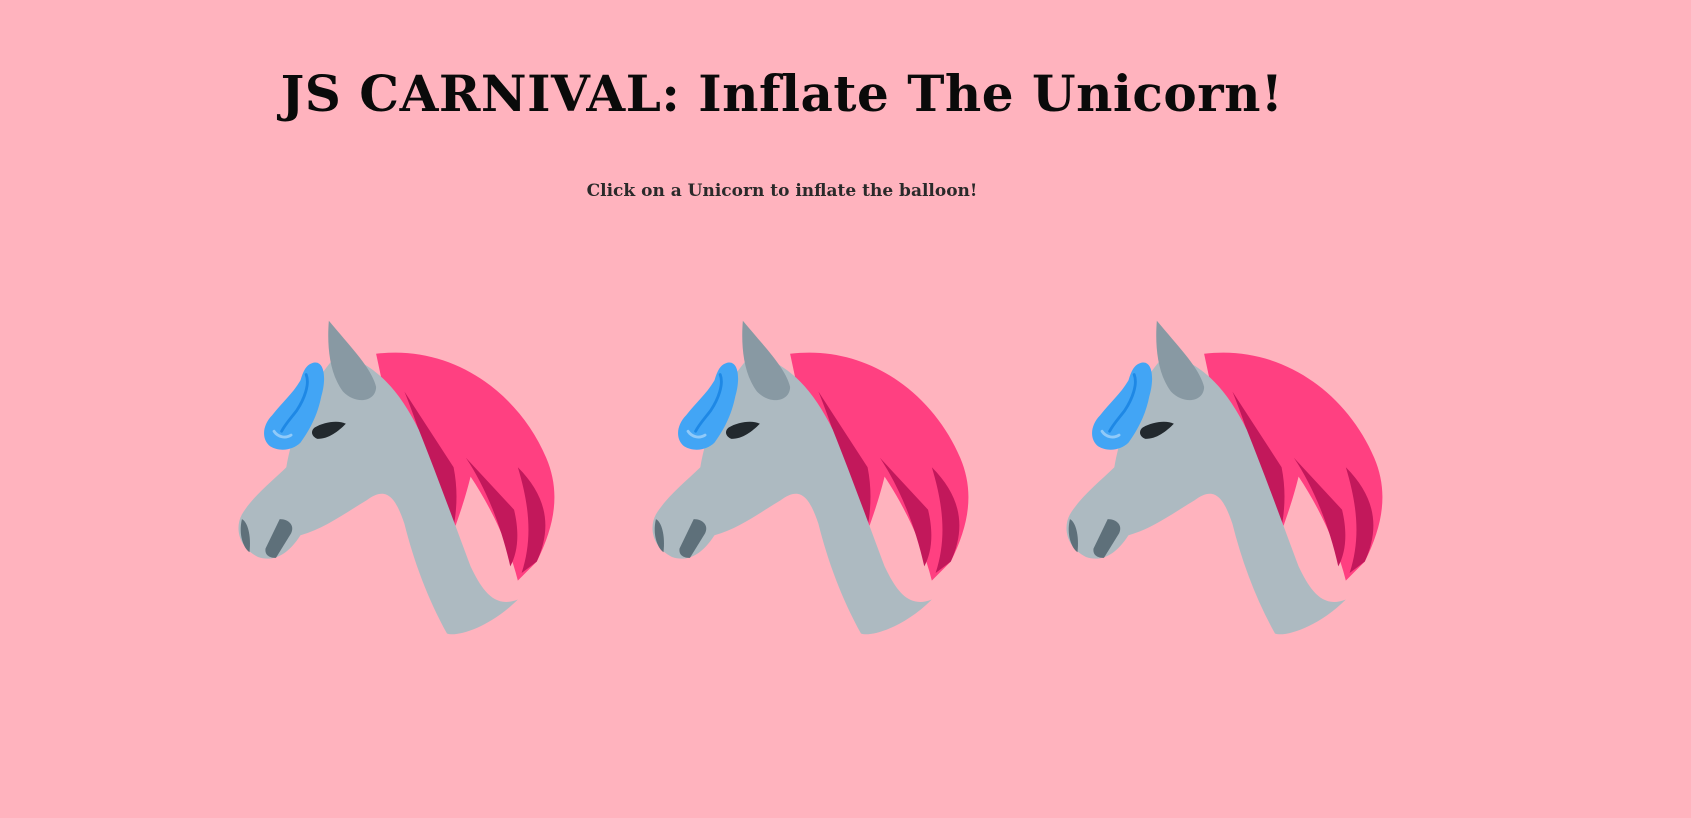 Image resolution: width=1691 pixels, height=818 pixels. What do you see at coordinates (782, 93) in the screenshot?
I see `page-title: JS CARNIVAL: Inflate The Unicorn!` at bounding box center [782, 93].